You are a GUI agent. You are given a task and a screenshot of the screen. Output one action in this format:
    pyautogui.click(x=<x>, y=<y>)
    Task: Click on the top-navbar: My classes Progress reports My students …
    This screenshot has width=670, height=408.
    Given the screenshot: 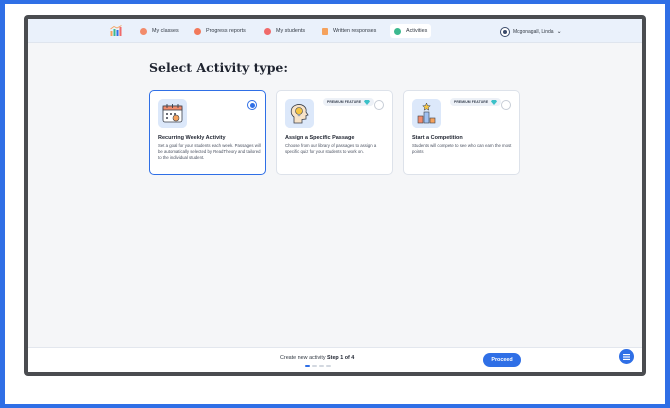 What is the action you would take?
    pyautogui.click(x=335, y=31)
    